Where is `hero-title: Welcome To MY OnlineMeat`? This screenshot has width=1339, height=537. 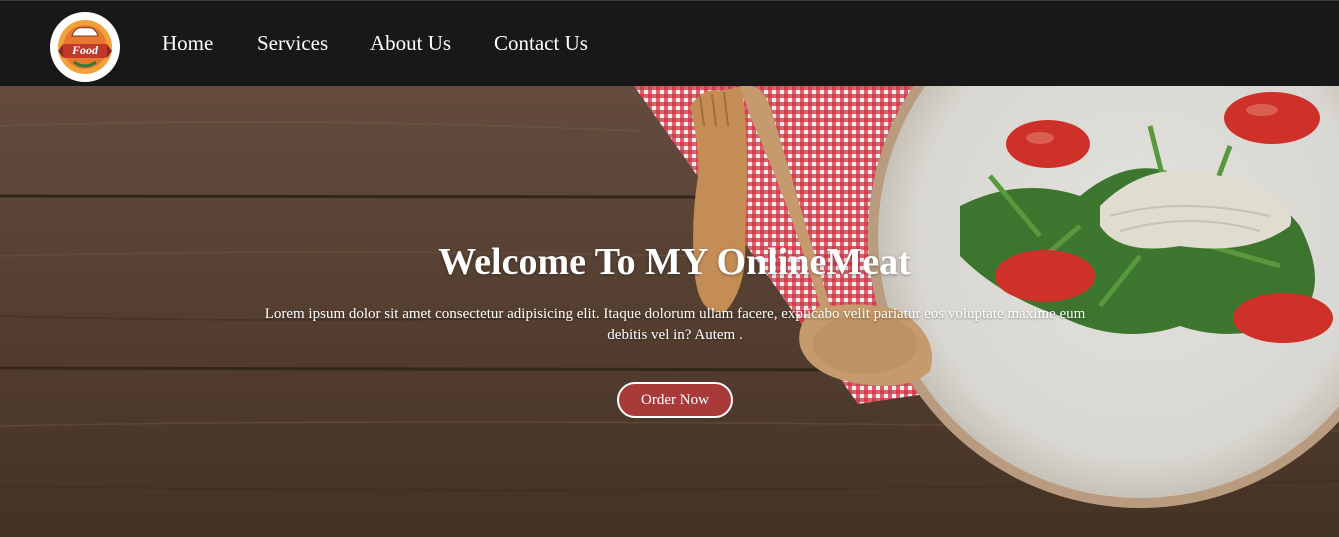 hero-title: Welcome To MY OnlineMeat is located at coordinates (674, 262).